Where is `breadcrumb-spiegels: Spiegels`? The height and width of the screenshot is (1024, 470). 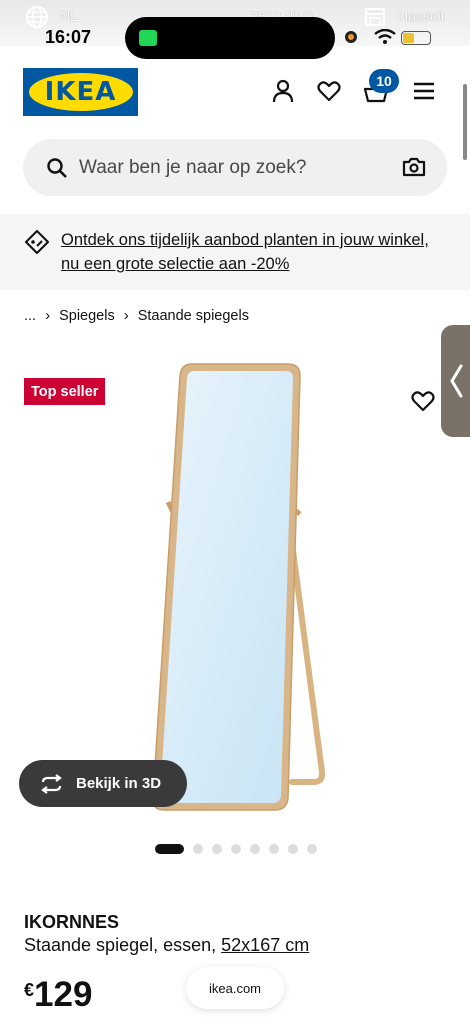 breadcrumb-spiegels: Spiegels is located at coordinates (87, 316).